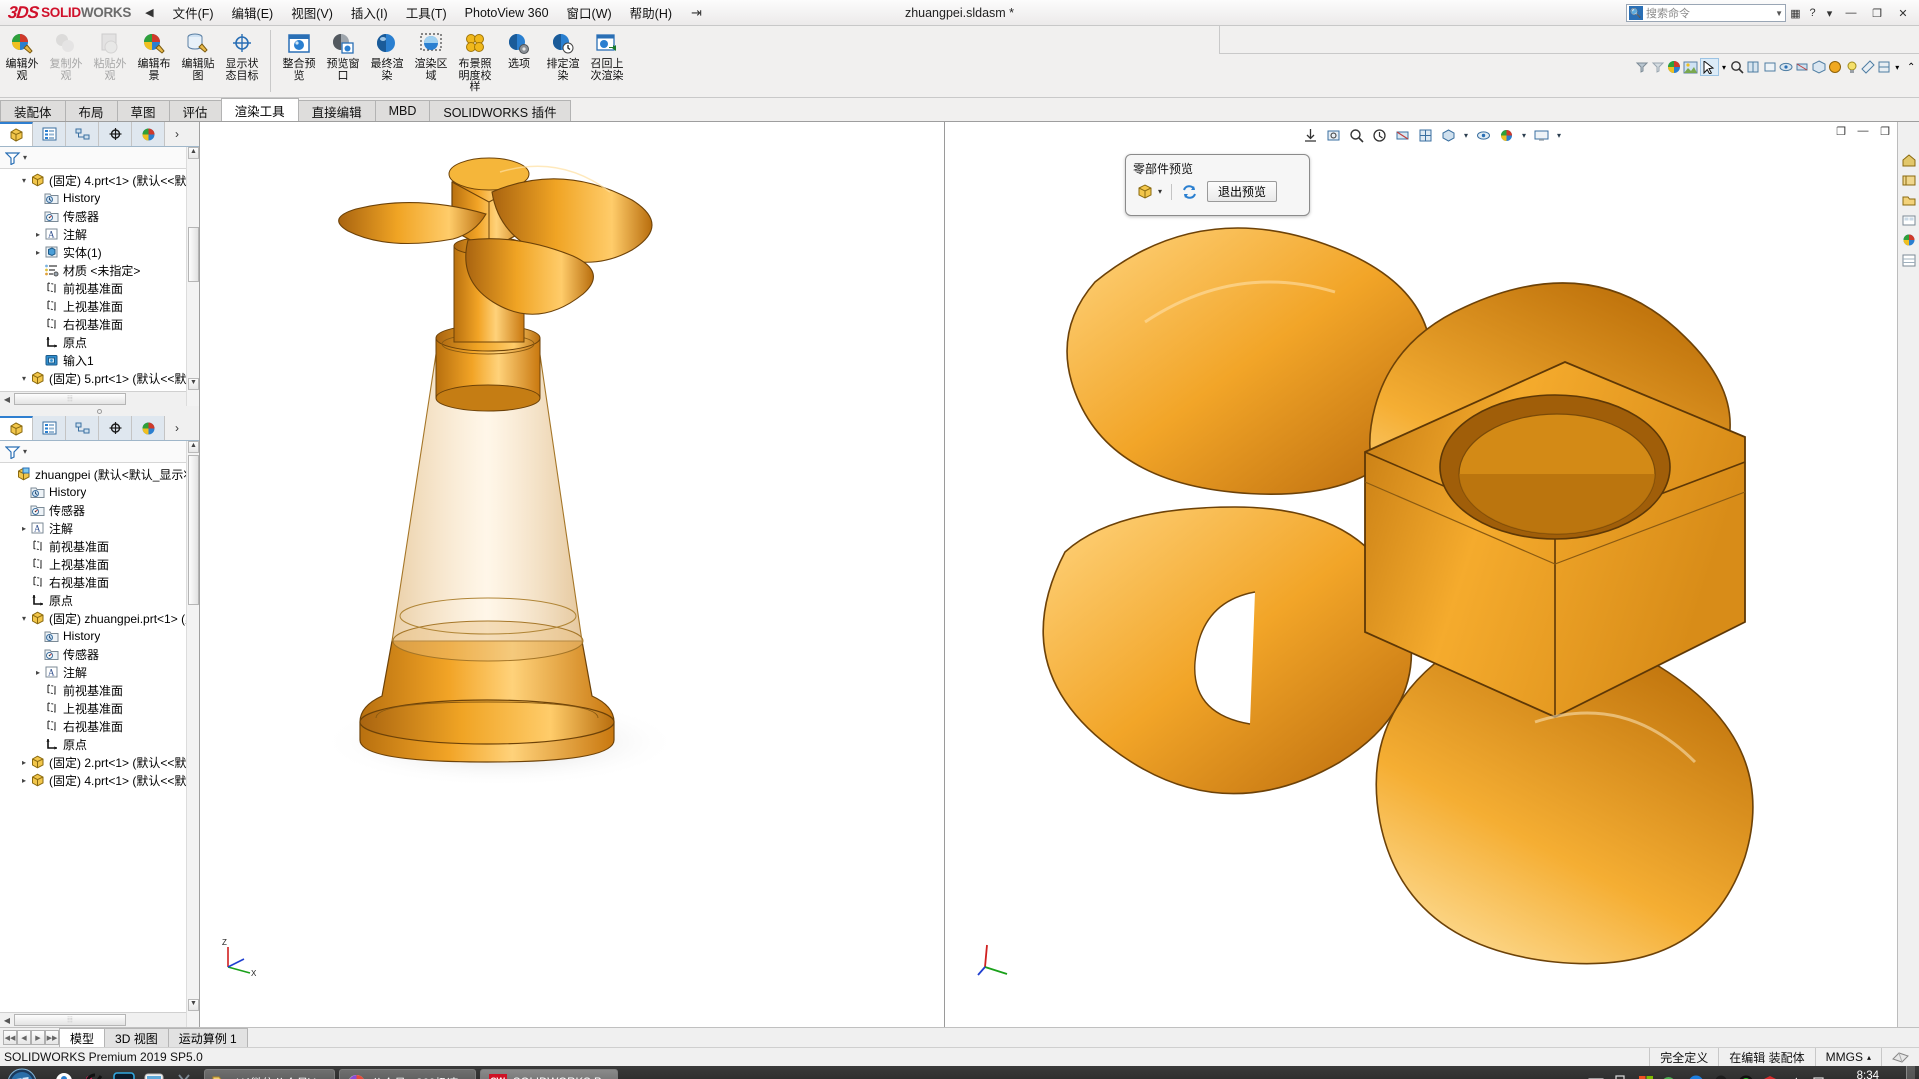 The height and width of the screenshot is (1079, 1919). Describe the element at coordinates (387, 56) in the screenshot. I see `final-render-button: 最终渲染` at that location.